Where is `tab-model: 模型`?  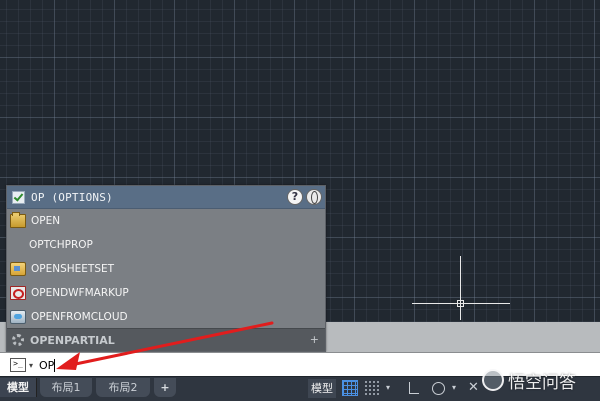 tab-model: 模型 is located at coordinates (18, 387).